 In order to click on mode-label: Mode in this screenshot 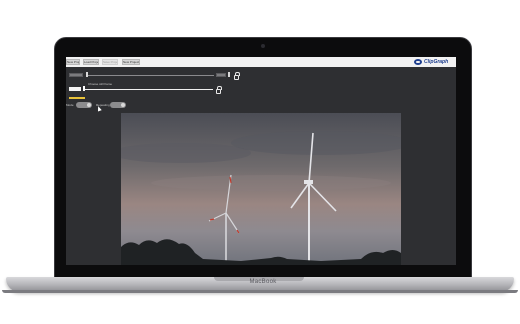, I will do `click(70, 105)`.